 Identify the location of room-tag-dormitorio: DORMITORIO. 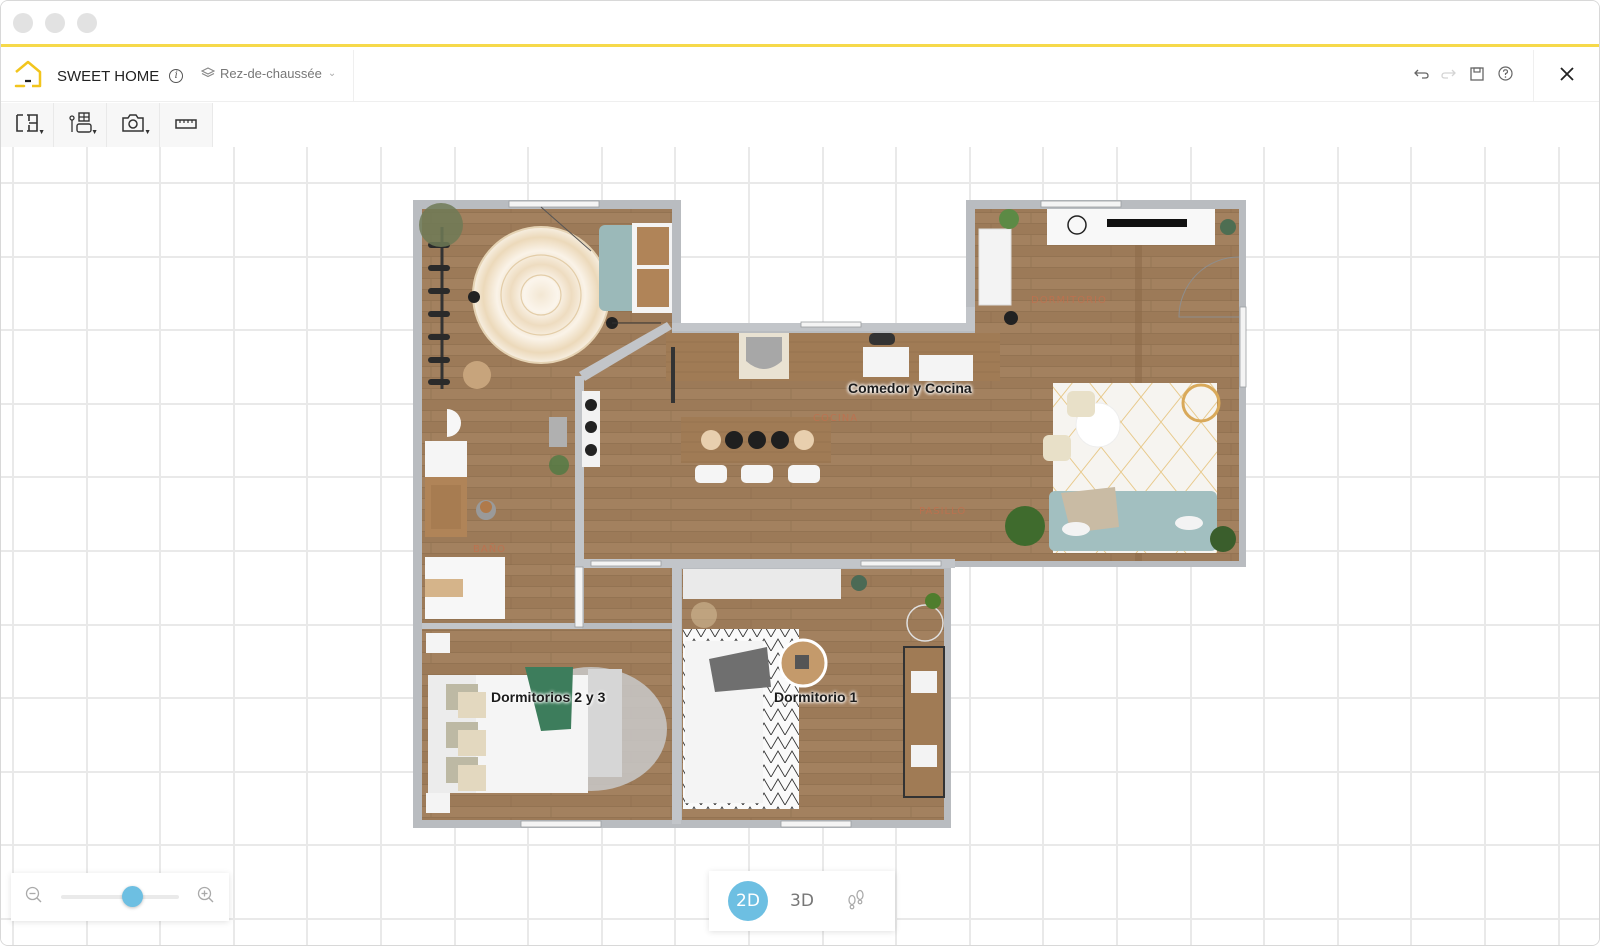
(1069, 300).